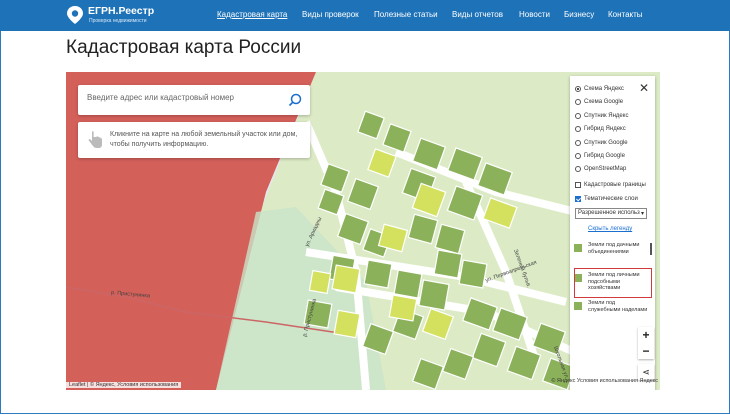  I want to click on layer-option-yandex-satellite: Спутник Яндекс, so click(601, 116).